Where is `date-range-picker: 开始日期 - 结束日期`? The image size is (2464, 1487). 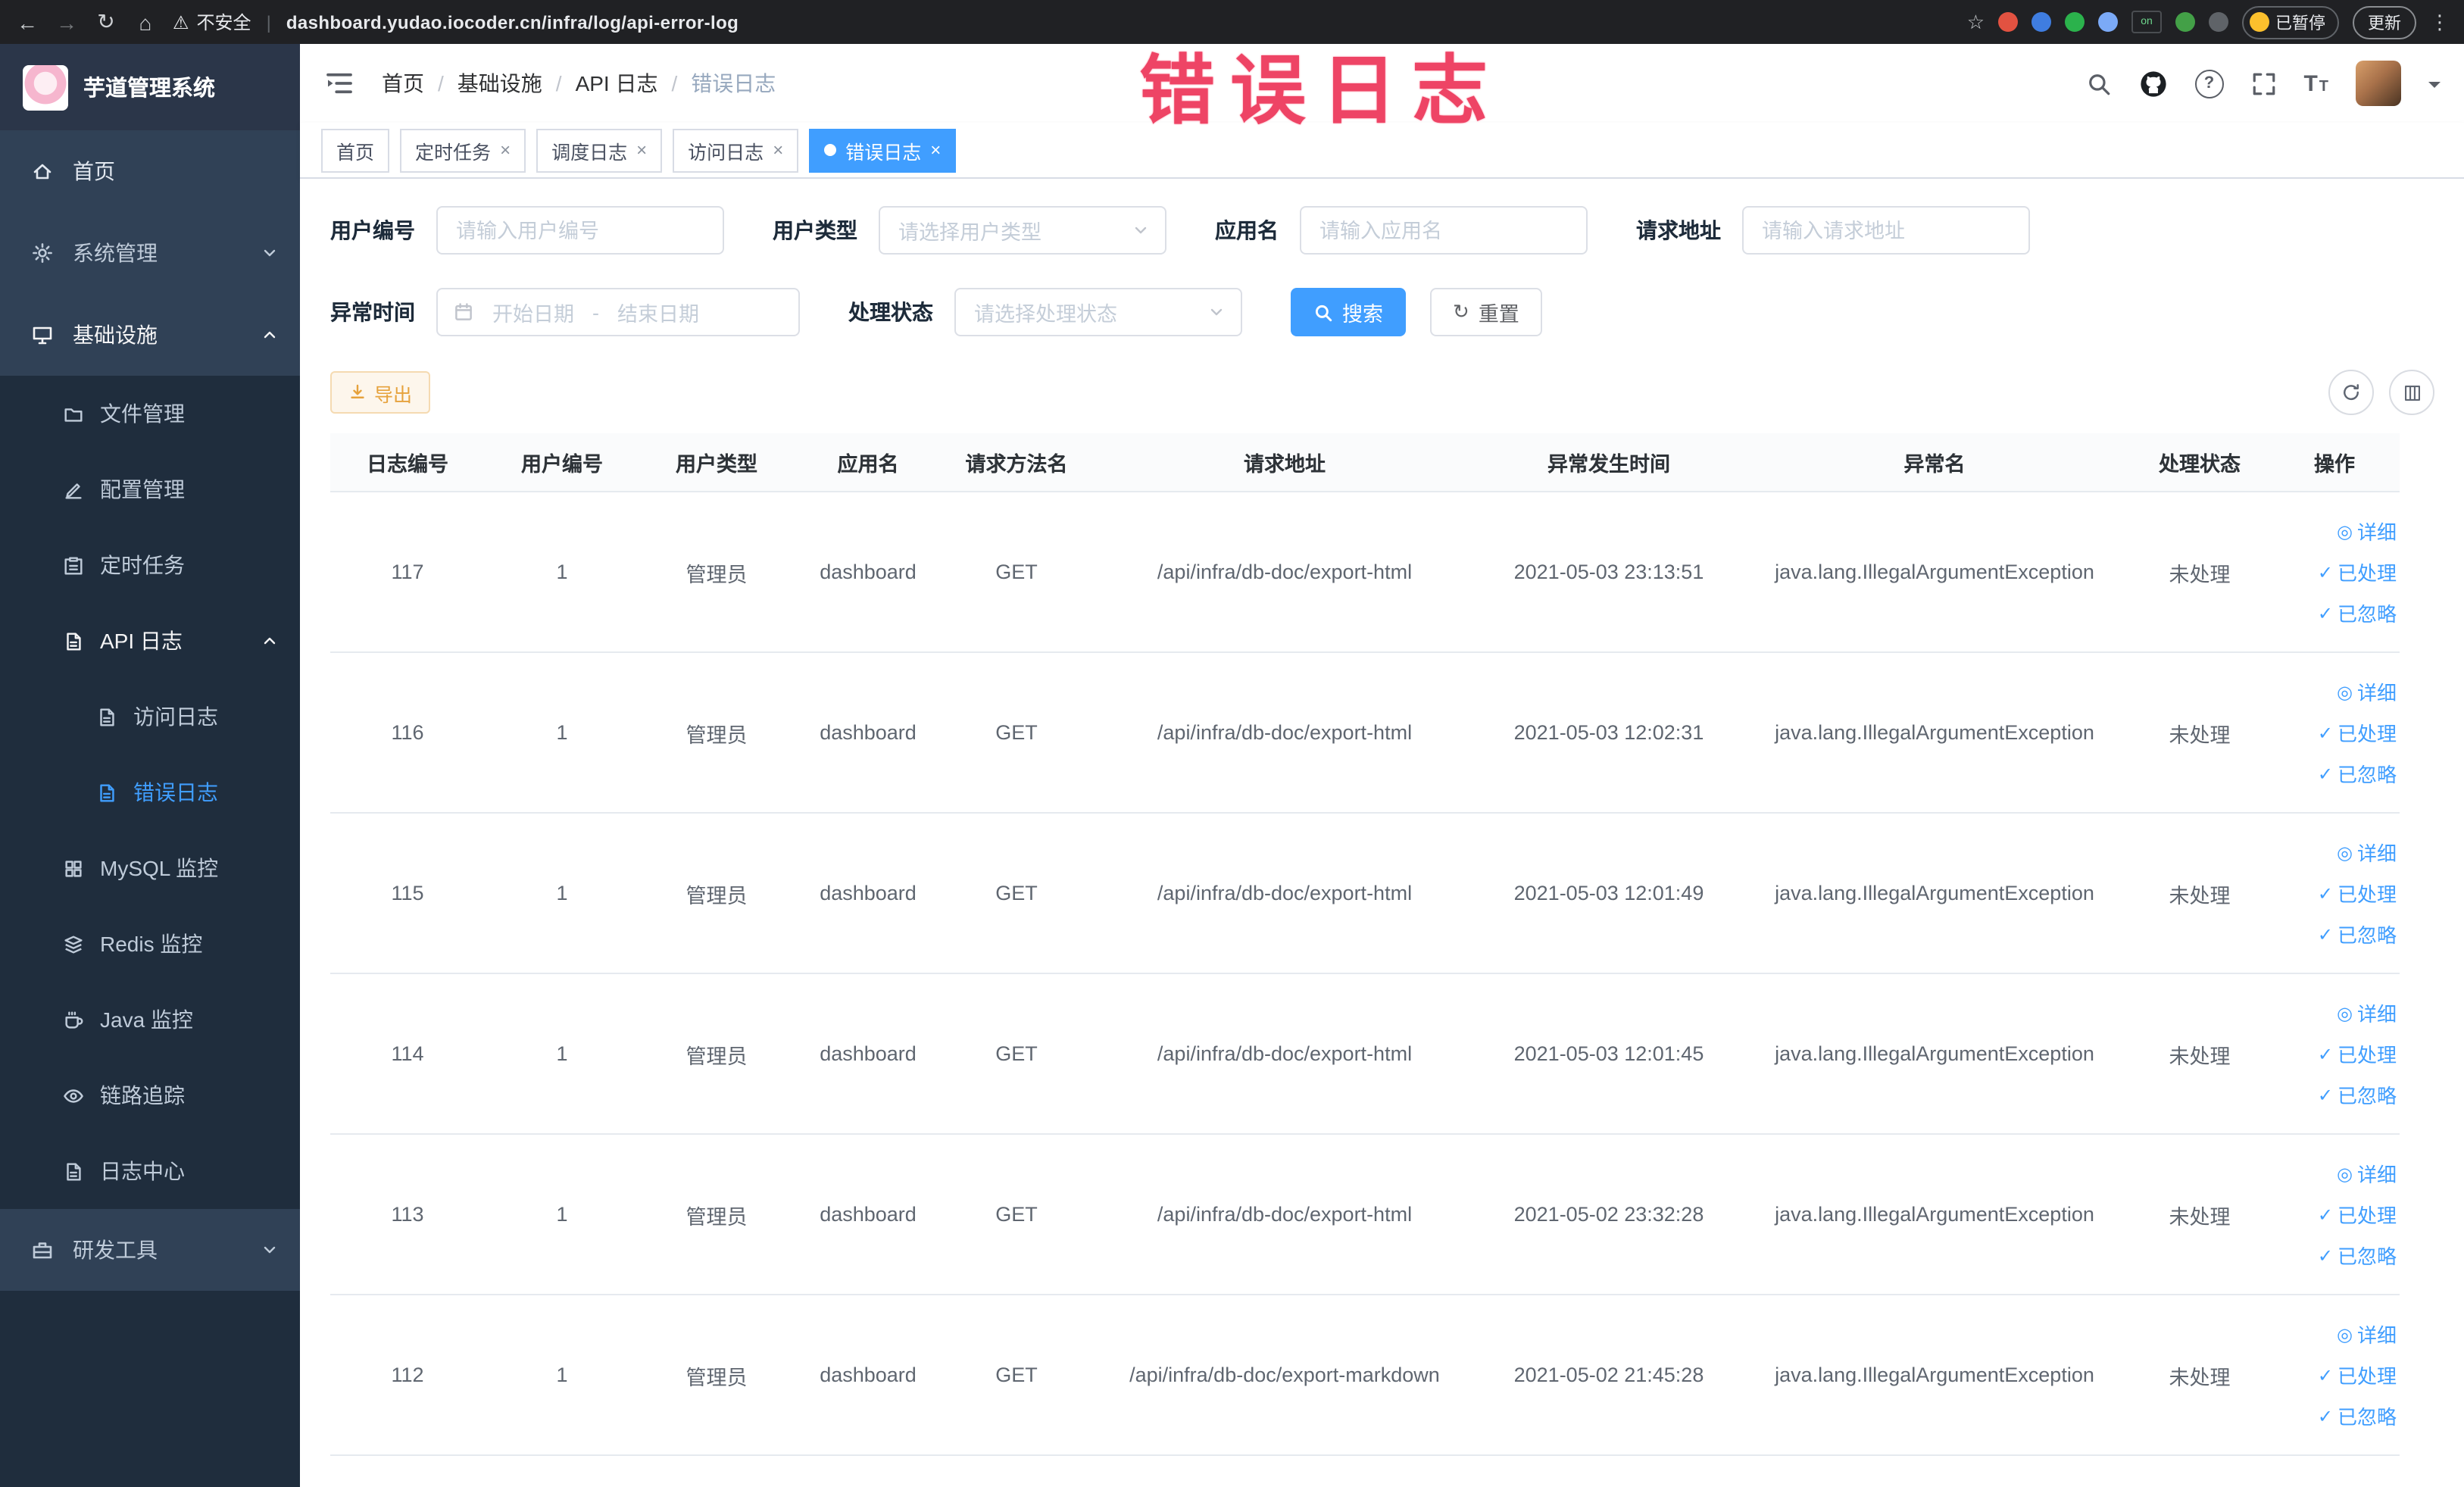
date-range-picker: 开始日期 - 结束日期 is located at coordinates (618, 312).